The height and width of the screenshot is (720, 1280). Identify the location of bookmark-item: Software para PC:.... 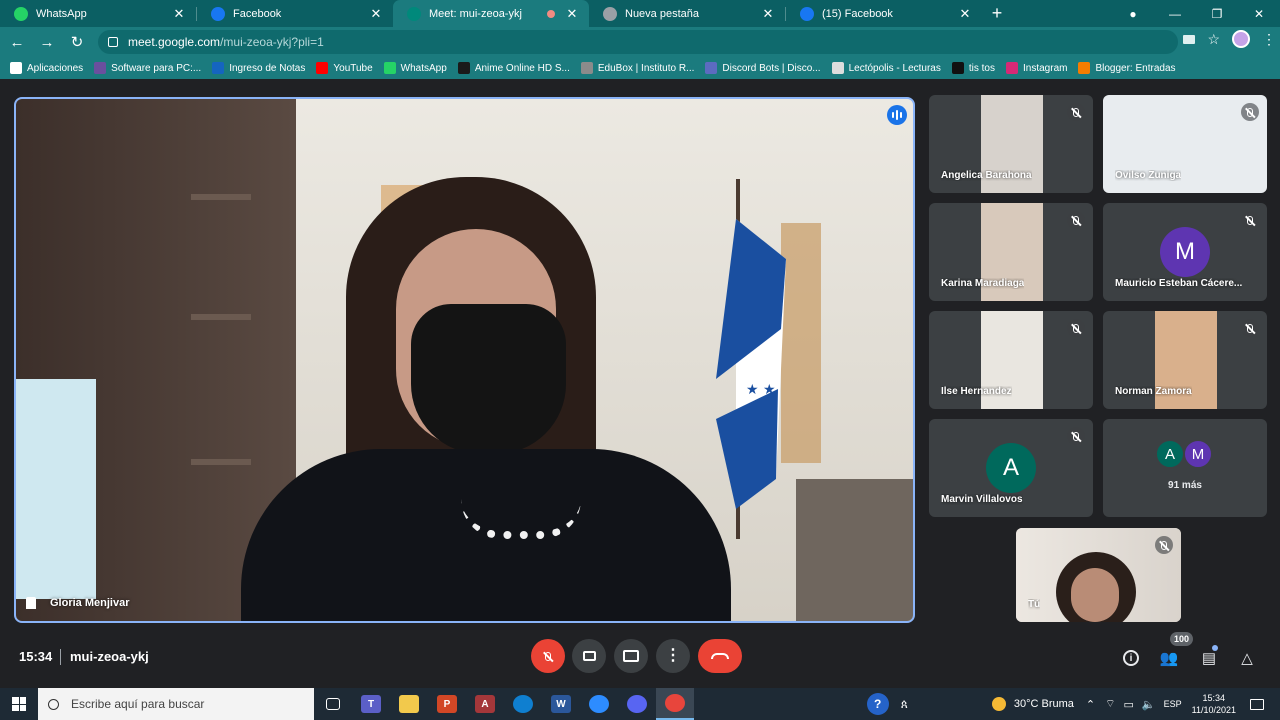
(147, 68).